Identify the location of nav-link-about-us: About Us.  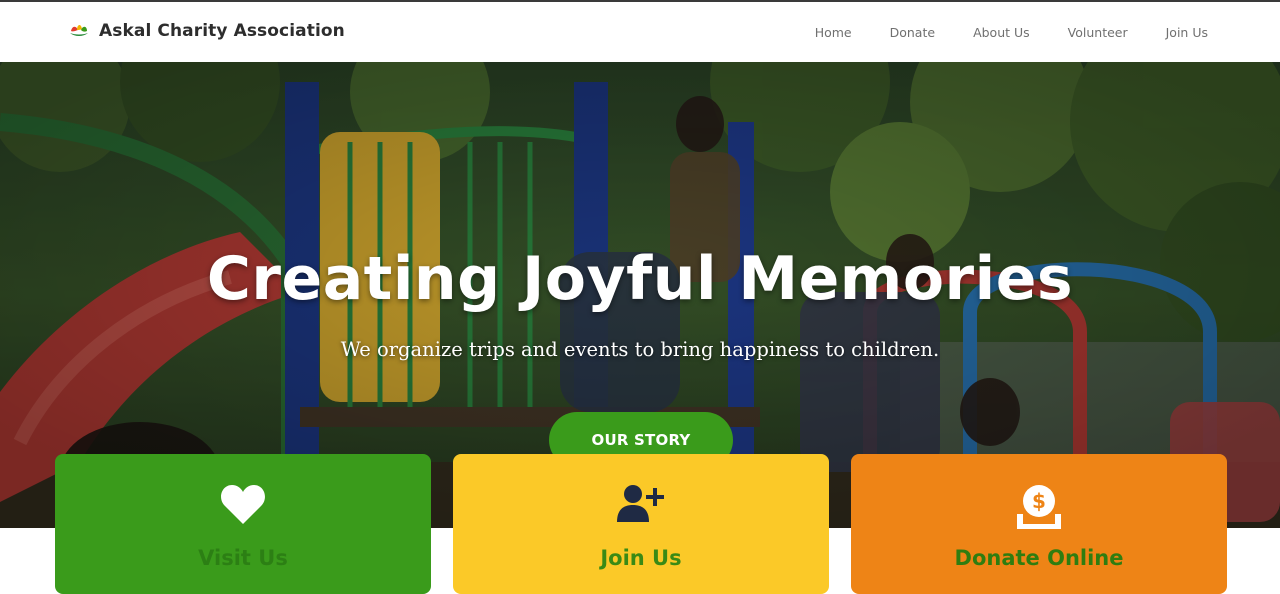
(1001, 32).